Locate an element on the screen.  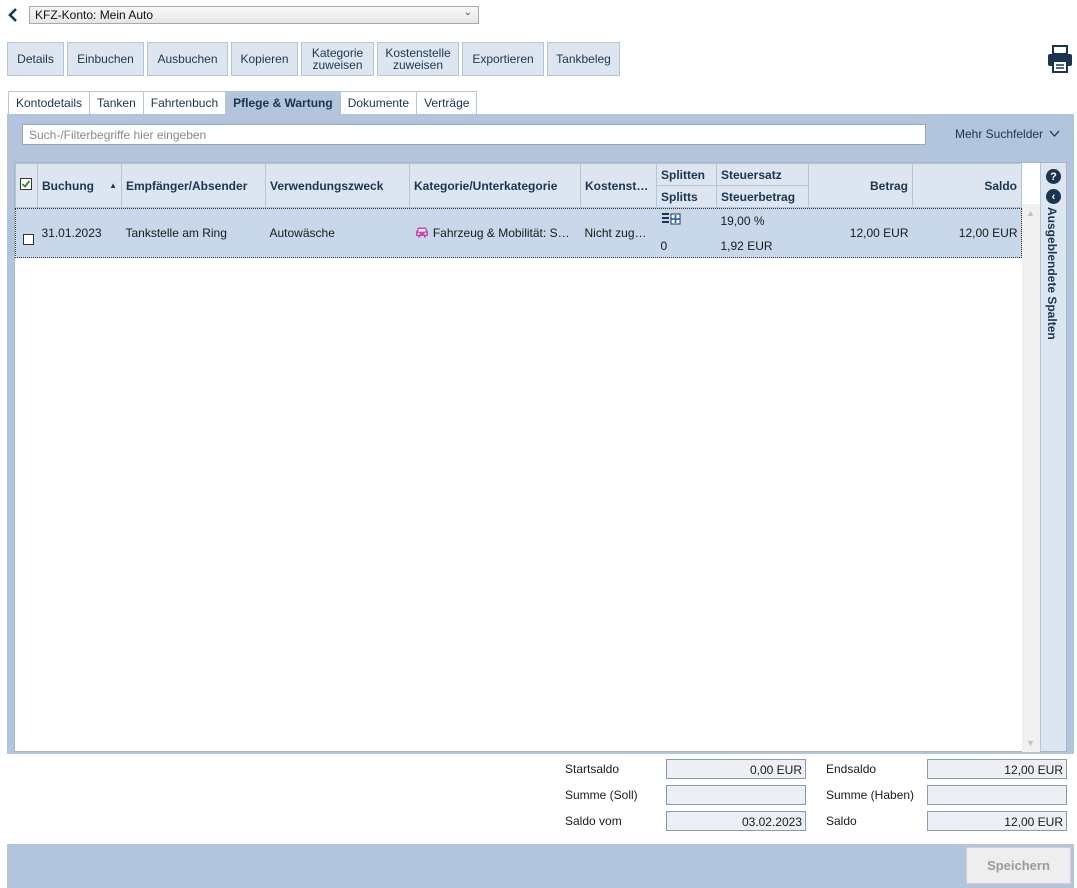
endsaldo-label: Endsaldo is located at coordinates (851, 769).